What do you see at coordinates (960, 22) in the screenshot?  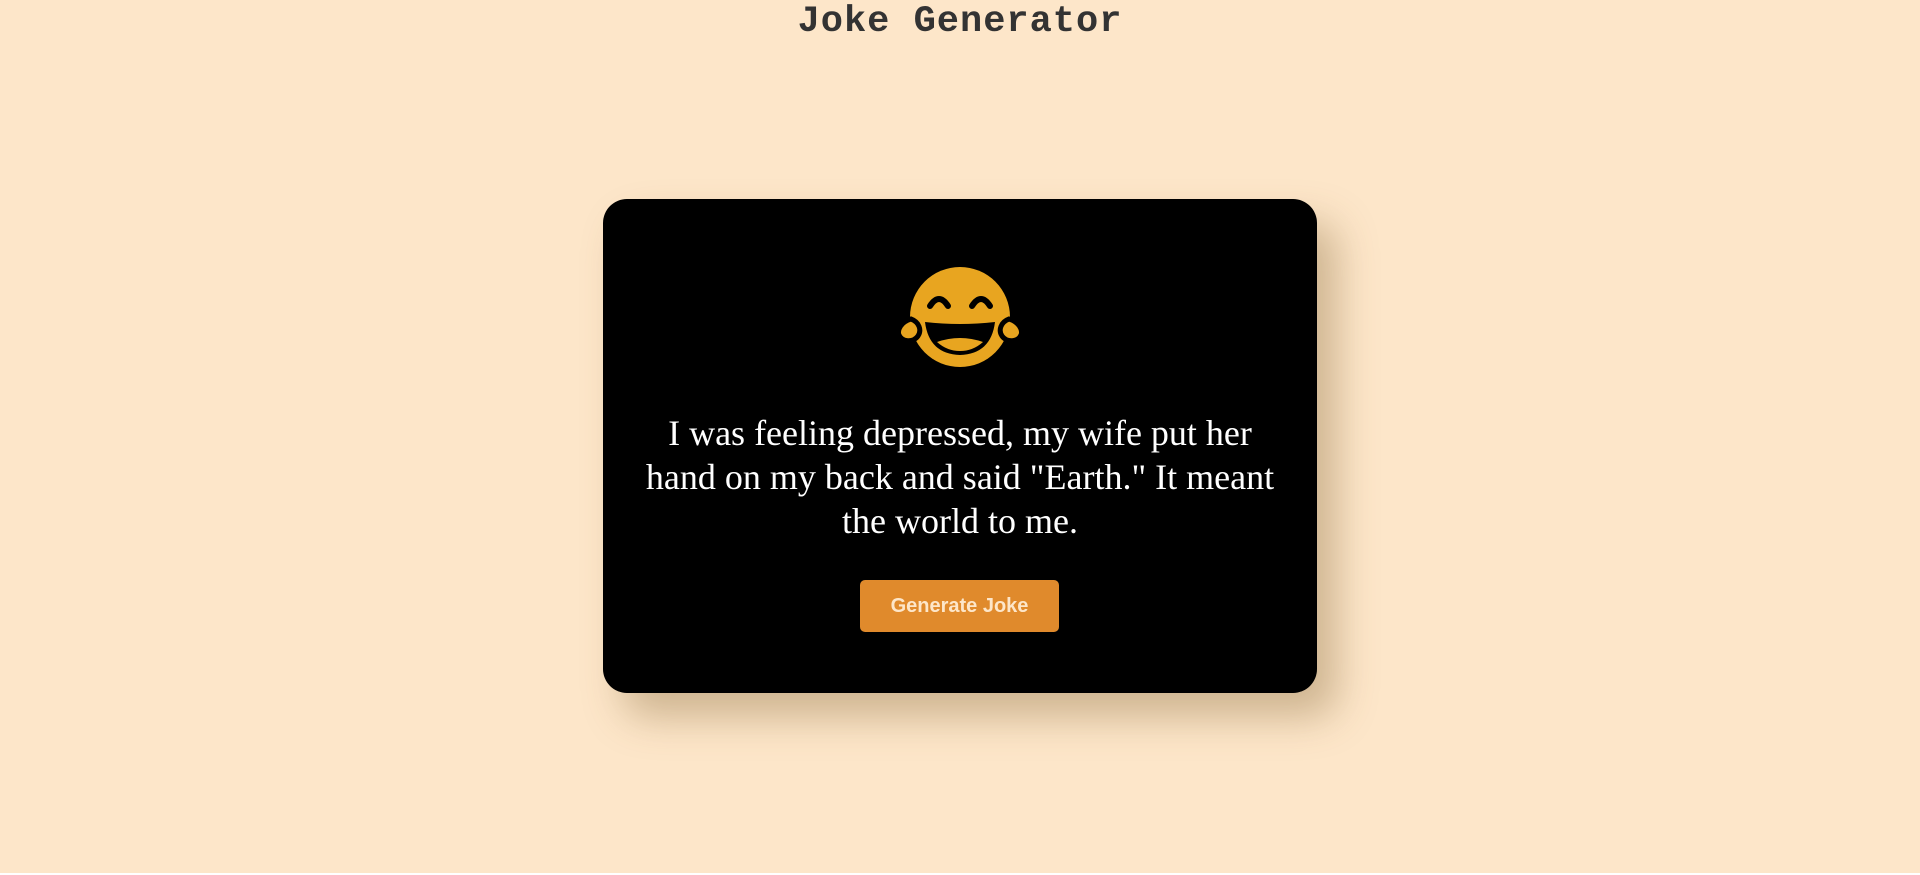 I see `page-title: Joke Generator` at bounding box center [960, 22].